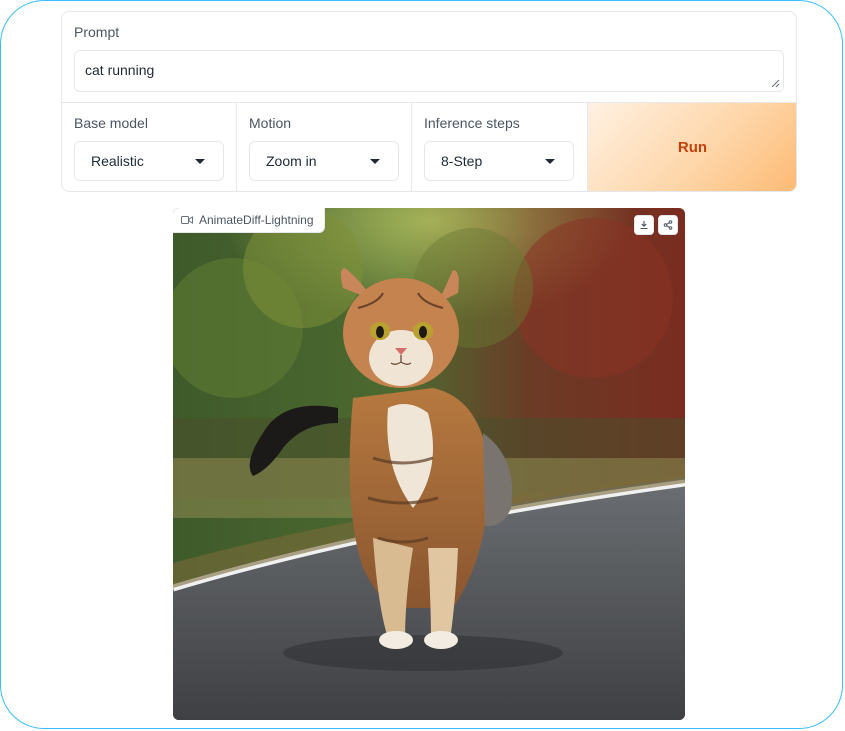 The width and height of the screenshot is (845, 731). What do you see at coordinates (692, 147) in the screenshot?
I see `run-button: Run` at bounding box center [692, 147].